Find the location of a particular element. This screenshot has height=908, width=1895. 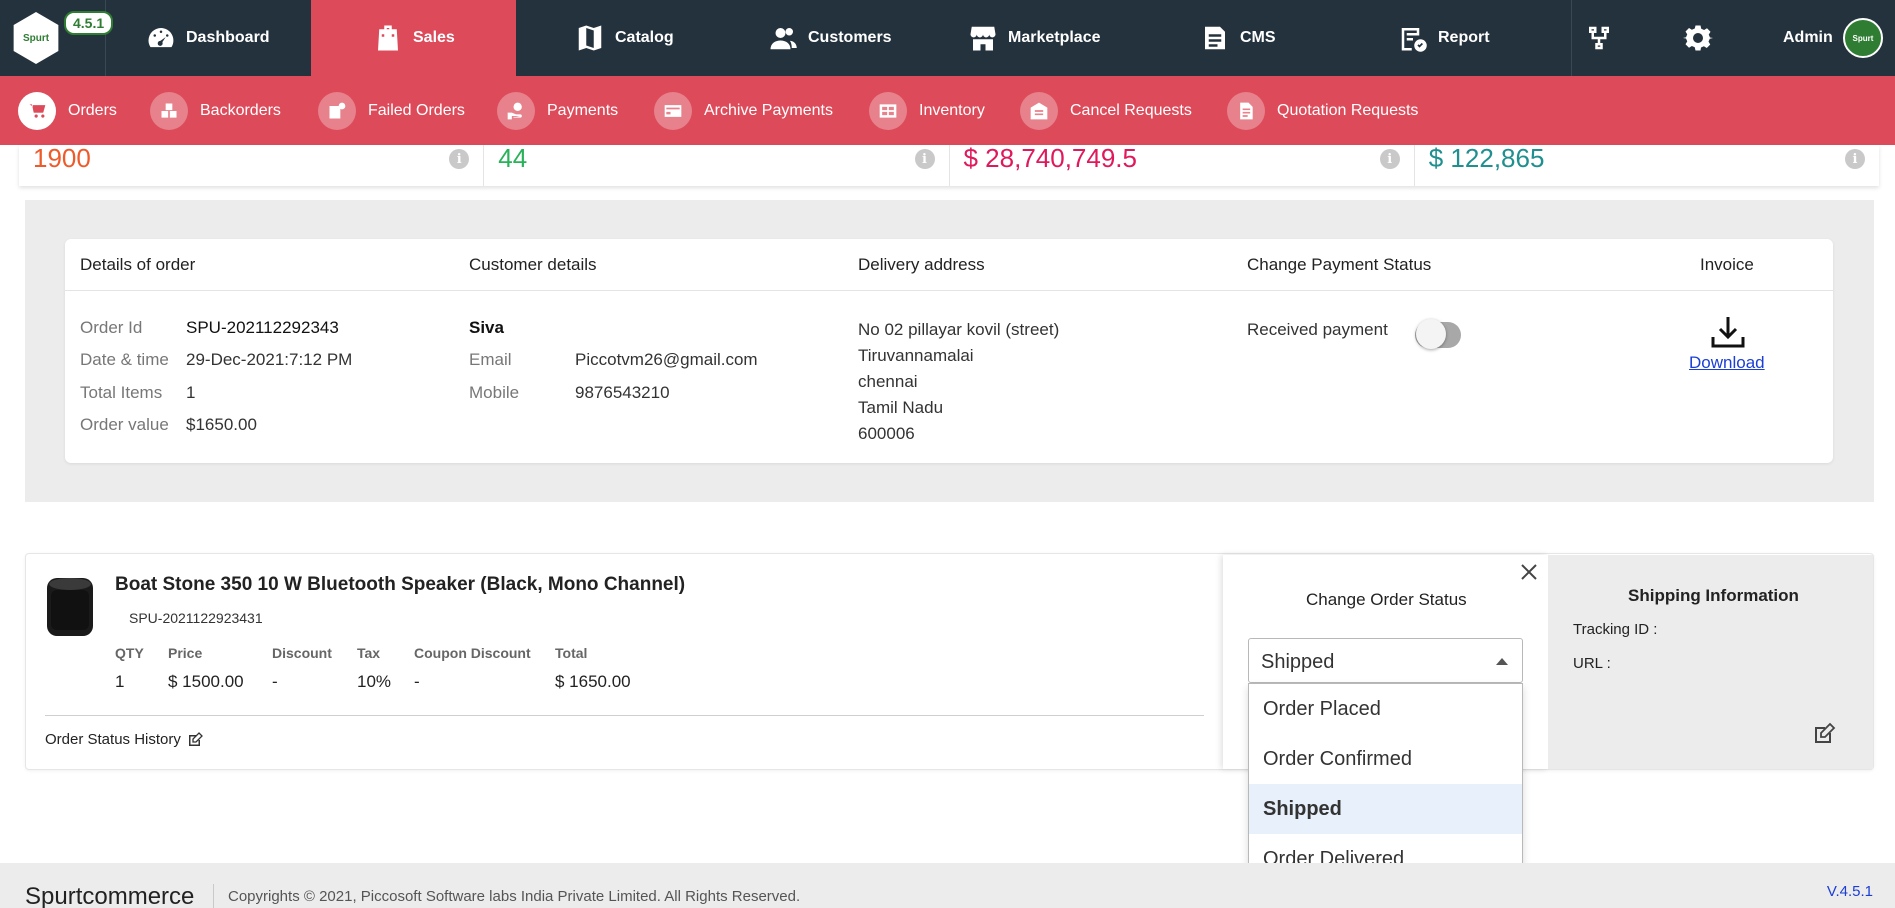

stat-card: 44 i is located at coordinates (717, 164).